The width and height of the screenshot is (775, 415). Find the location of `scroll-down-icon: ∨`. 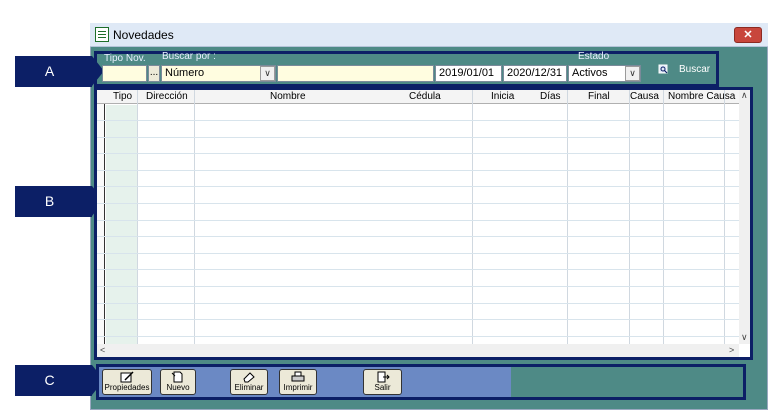

scroll-down-icon: ∨ is located at coordinates (744, 337).